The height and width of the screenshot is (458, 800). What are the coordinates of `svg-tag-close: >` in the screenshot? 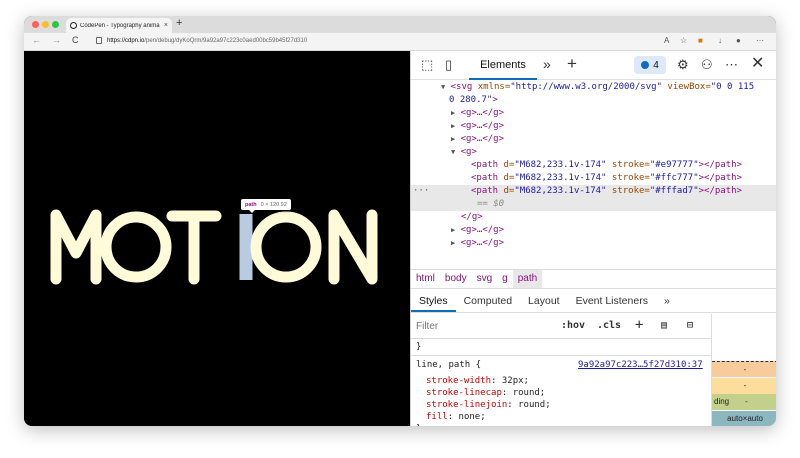 It's located at (495, 100).